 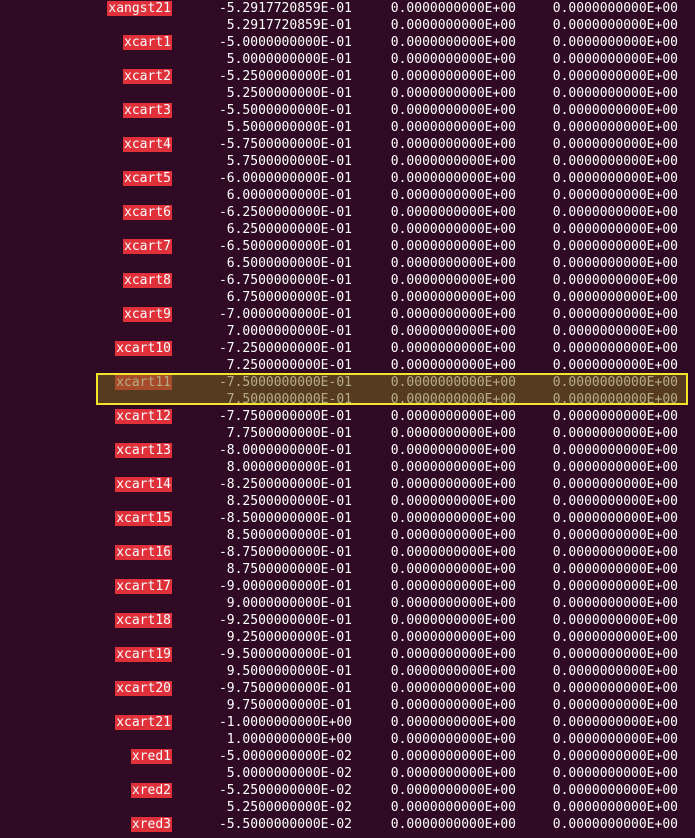 What do you see at coordinates (285, 824) in the screenshot?
I see `value-col-1: -5.5000000000E-02` at bounding box center [285, 824].